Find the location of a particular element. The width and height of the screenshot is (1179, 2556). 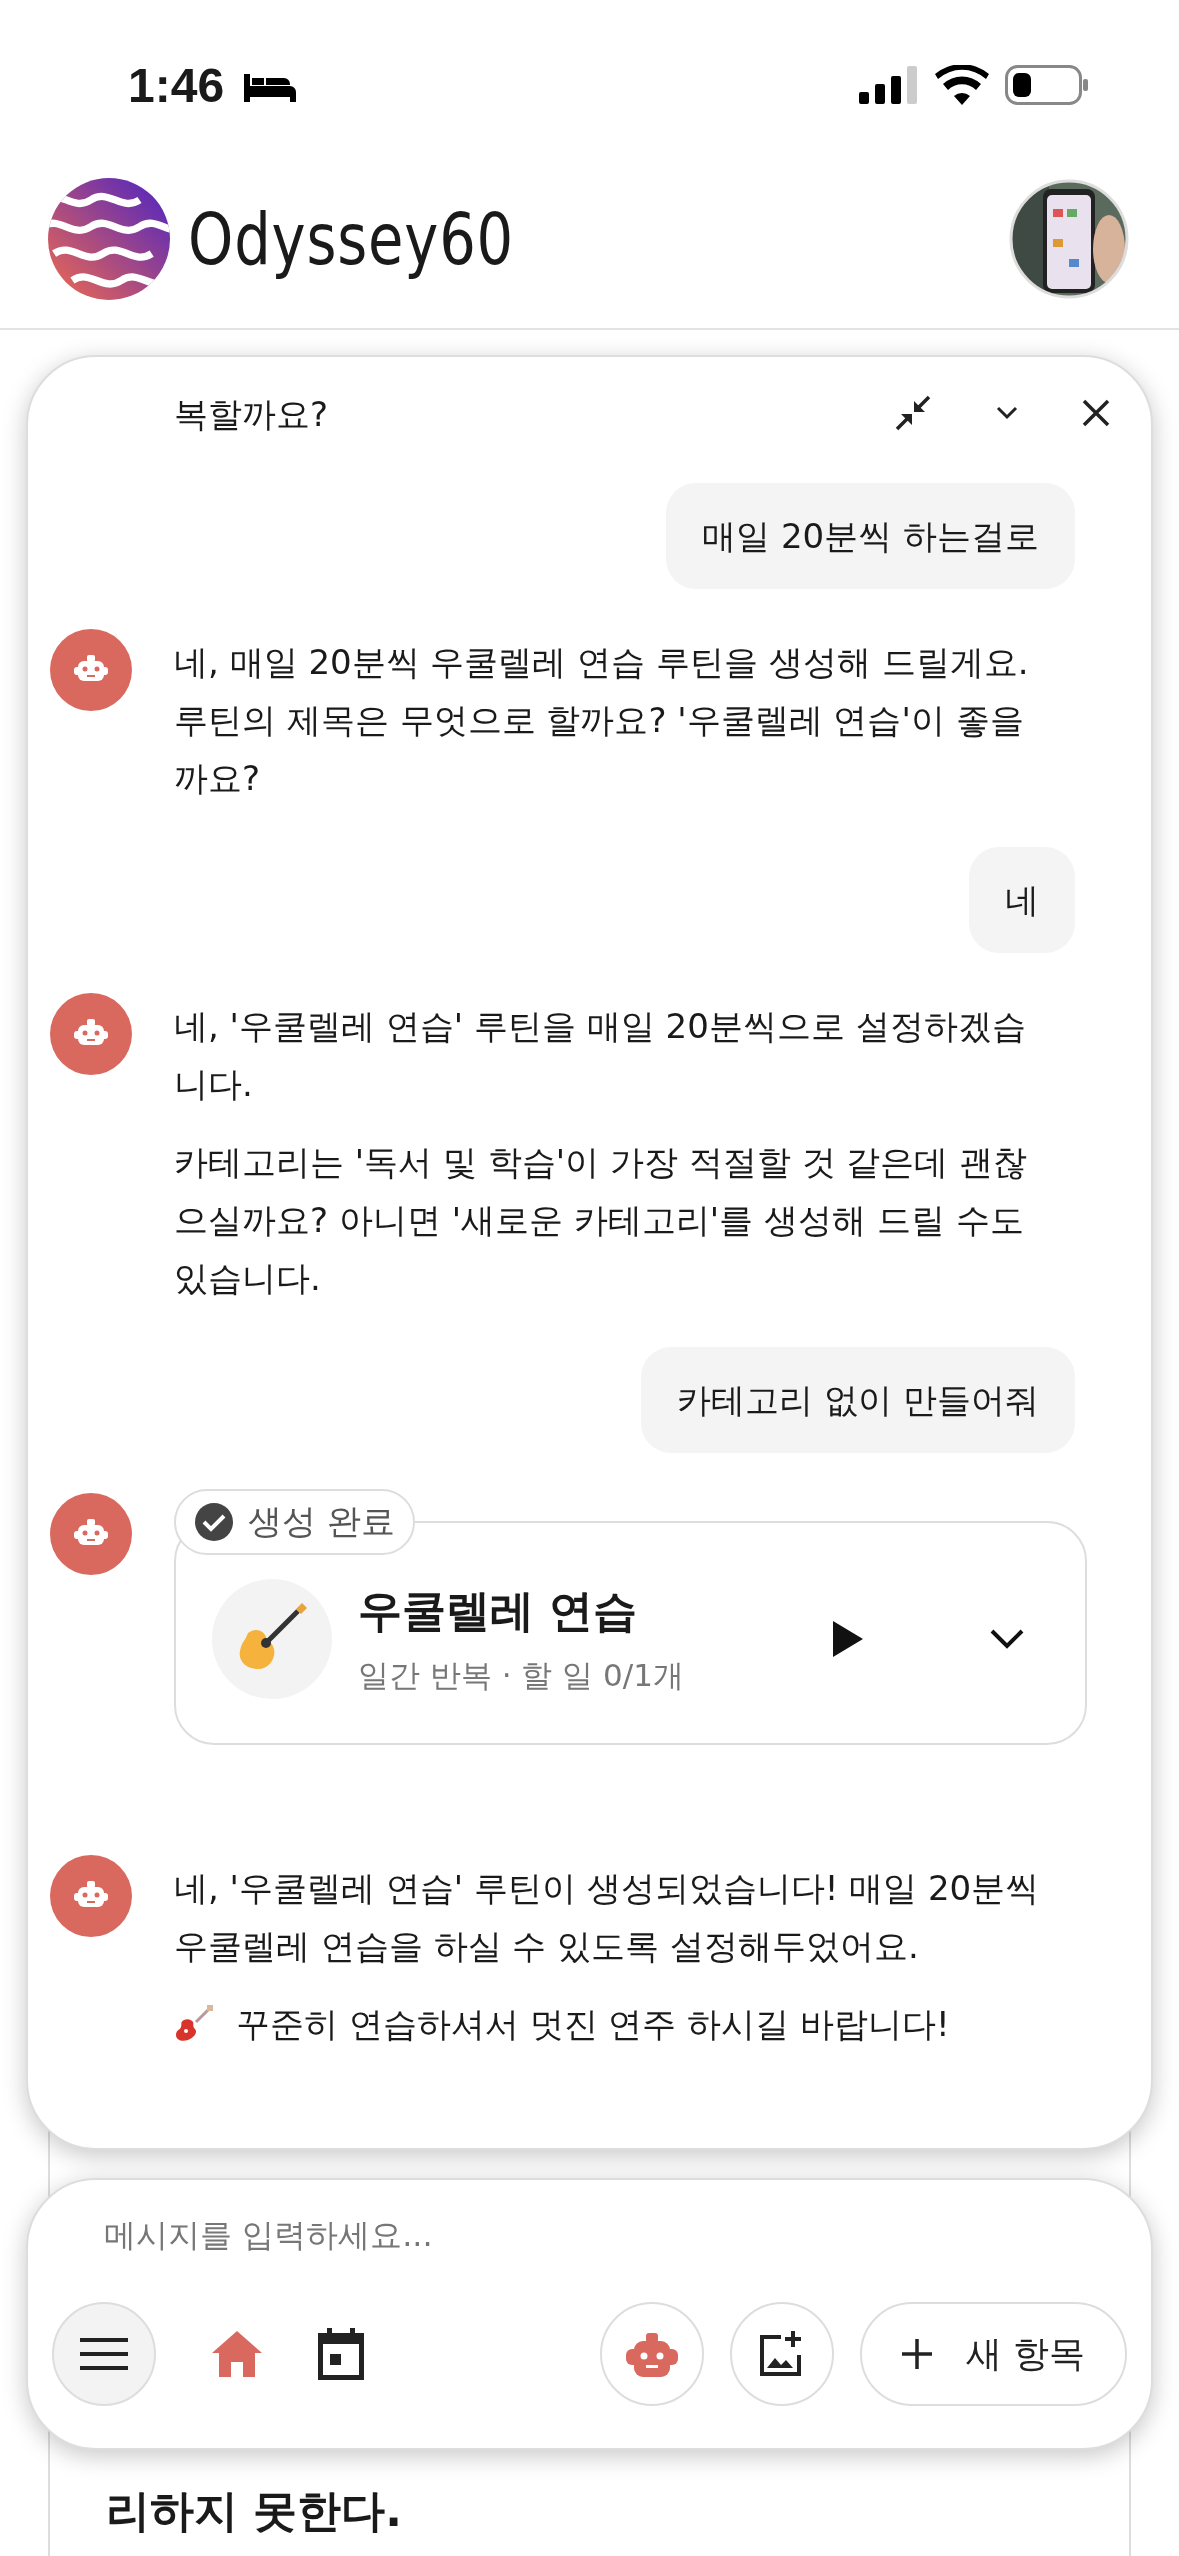

close-icon is located at coordinates (1096, 413).